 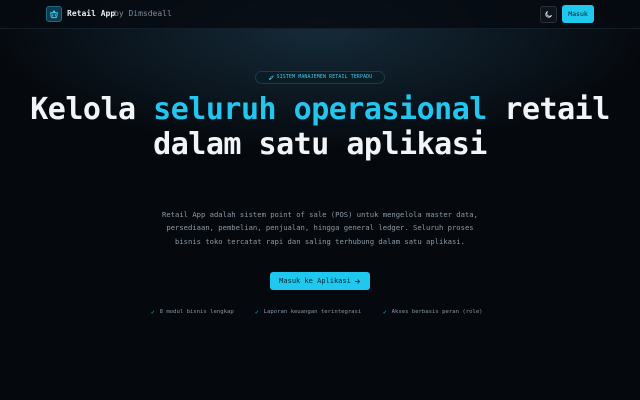 I want to click on brand-author: by Dimsdeall, so click(x=143, y=13).